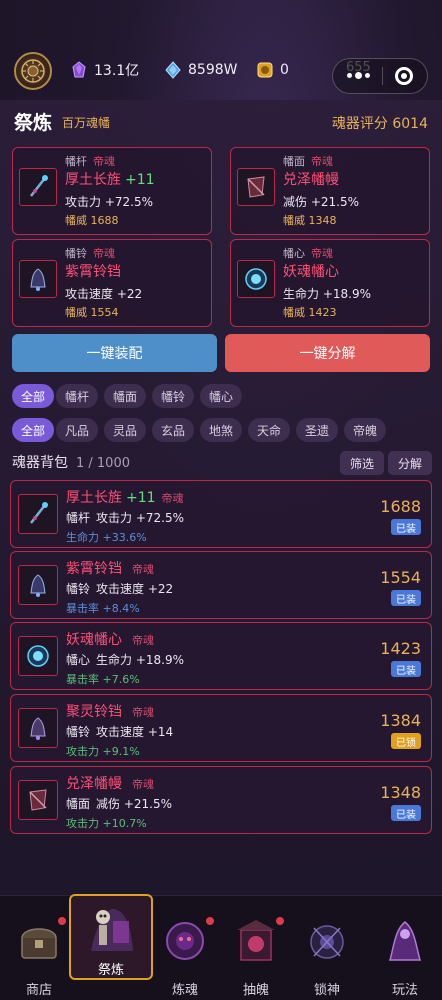  I want to click on bag-decompose-button: 分解, so click(410, 463).